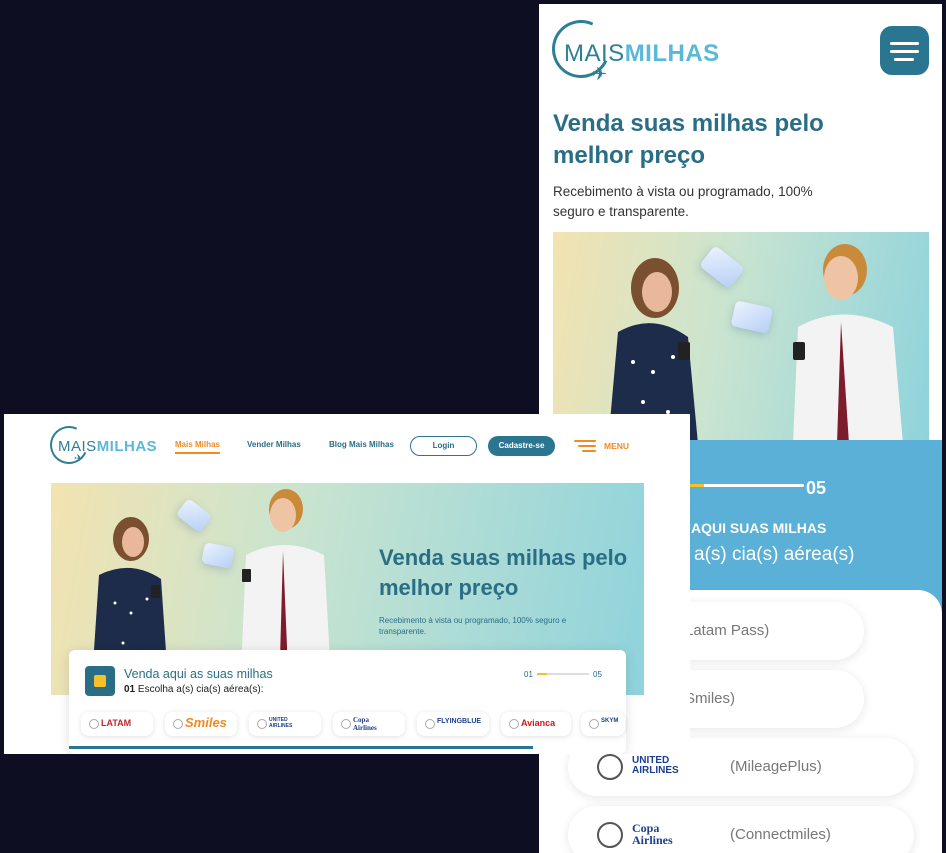 This screenshot has height=853, width=946. Describe the element at coordinates (521, 446) in the screenshot. I see `signup-button: Cadastre-se` at that location.